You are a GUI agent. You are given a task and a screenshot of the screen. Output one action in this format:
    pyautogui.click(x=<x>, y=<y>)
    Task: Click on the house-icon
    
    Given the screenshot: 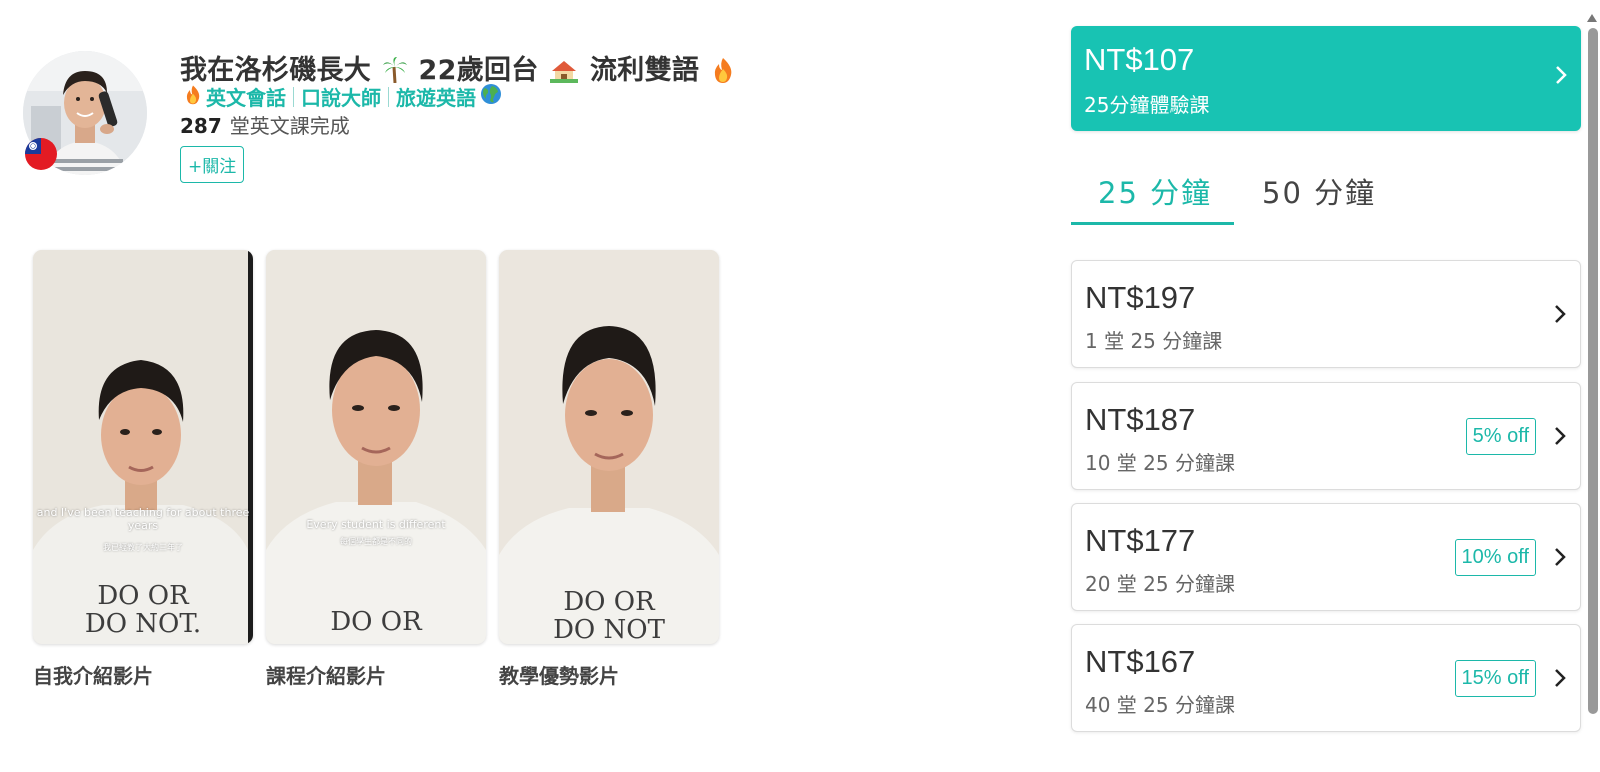 What is the action you would take?
    pyautogui.click(x=564, y=74)
    